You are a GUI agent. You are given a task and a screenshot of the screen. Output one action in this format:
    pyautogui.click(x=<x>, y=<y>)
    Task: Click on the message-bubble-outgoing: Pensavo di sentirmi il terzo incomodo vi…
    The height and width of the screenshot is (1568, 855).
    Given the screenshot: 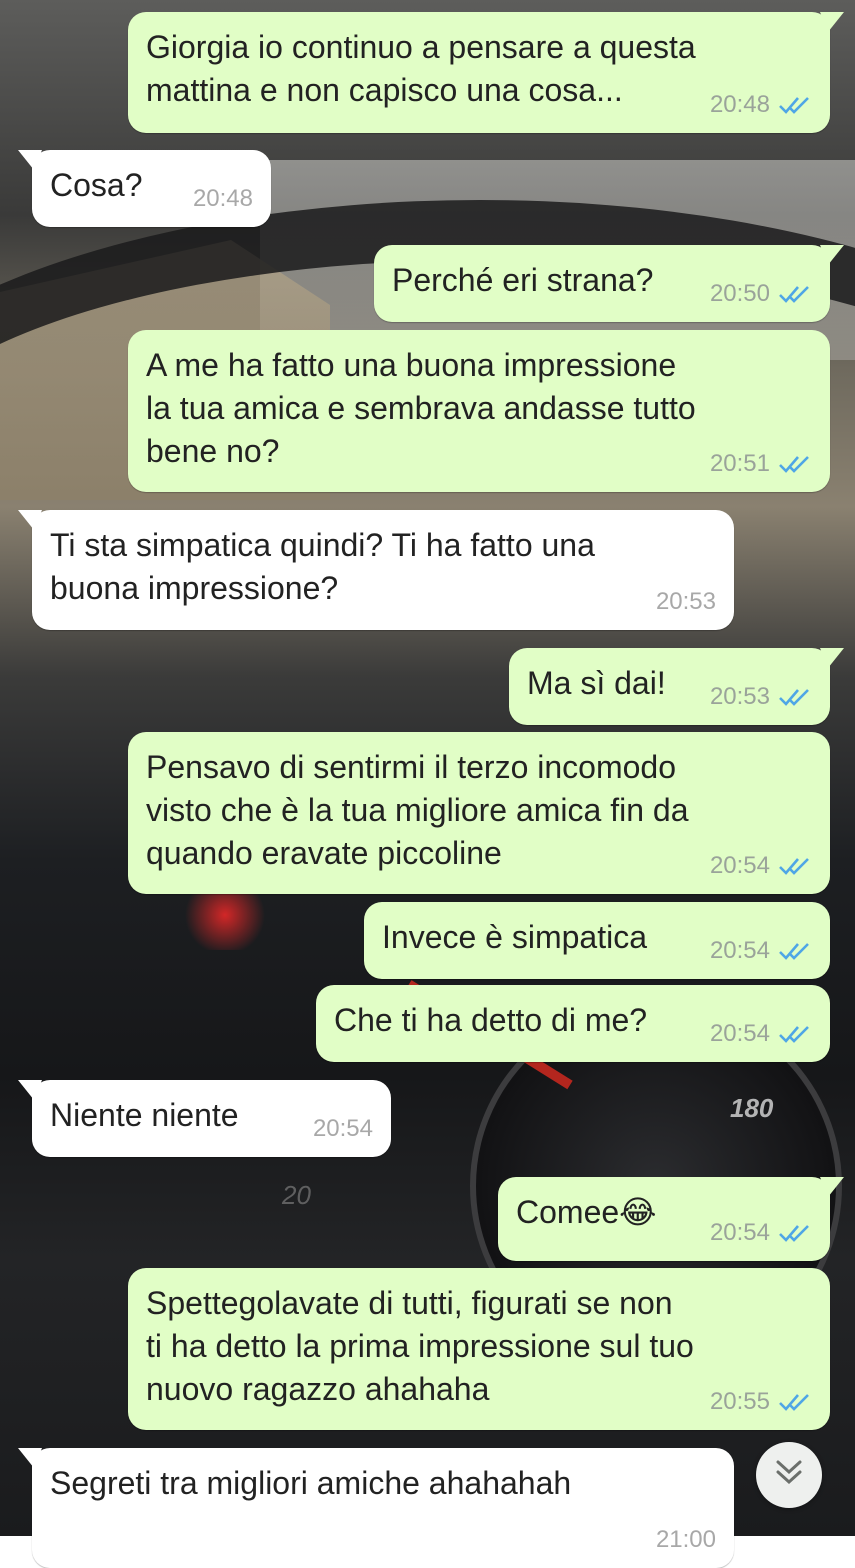 What is the action you would take?
    pyautogui.click(x=479, y=813)
    